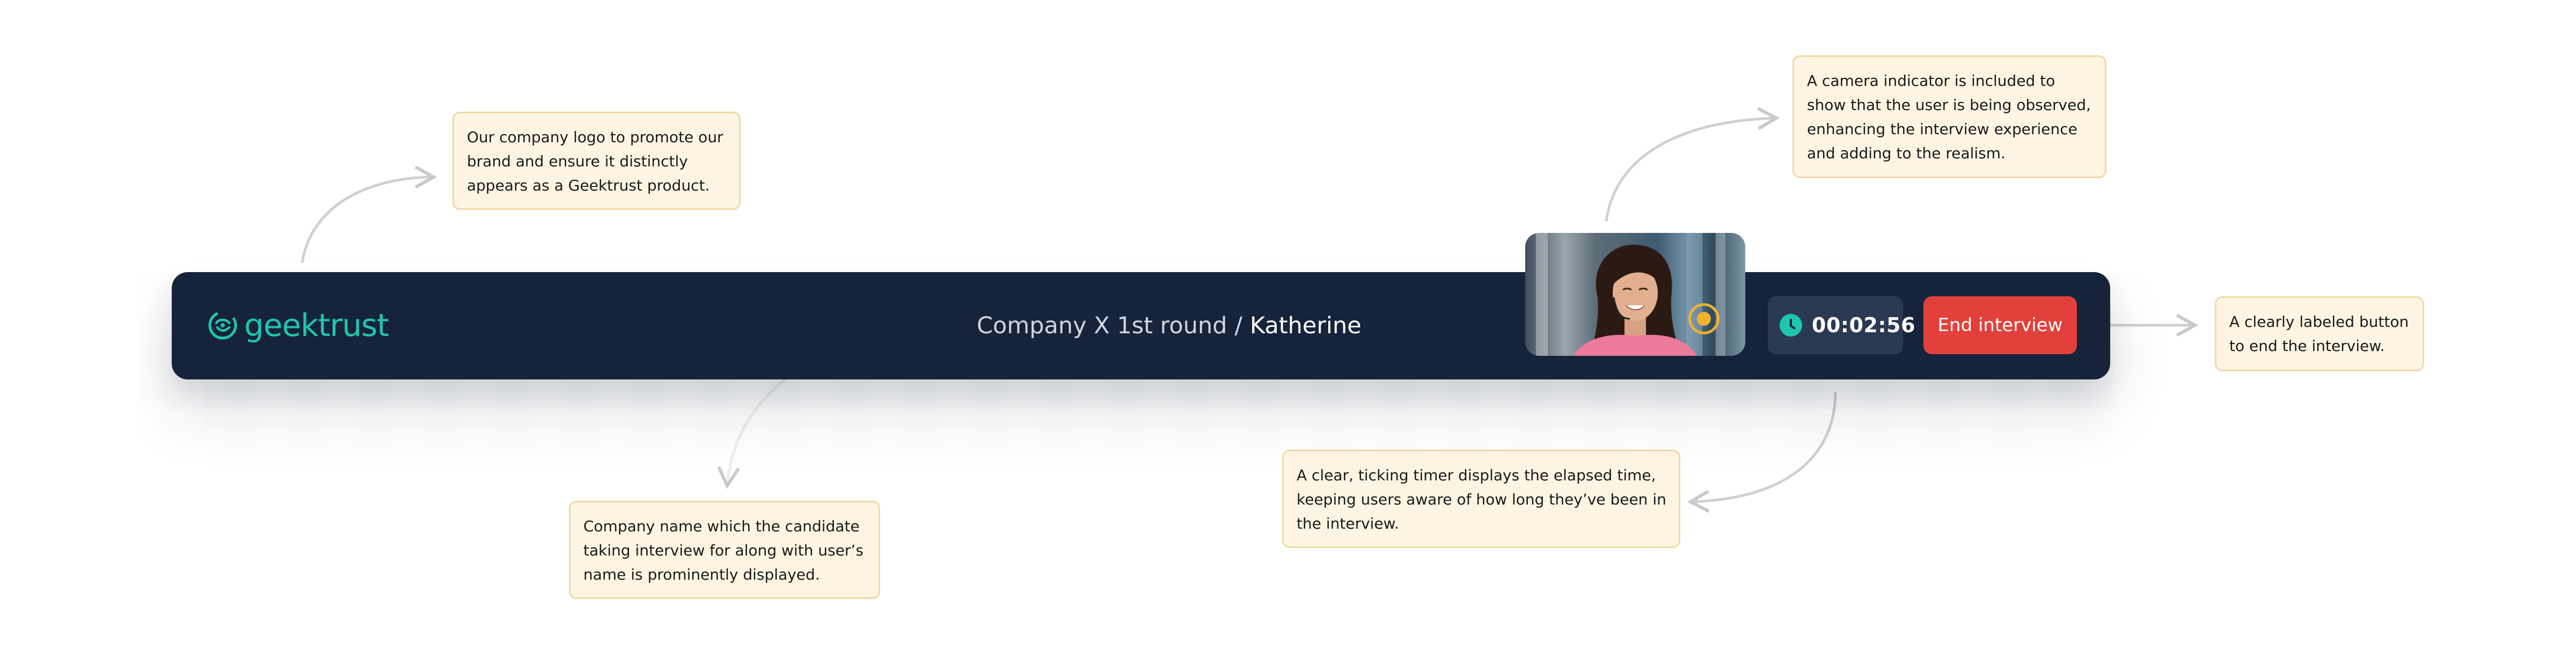 The height and width of the screenshot is (651, 2576). I want to click on camera-preview, so click(1635, 294).